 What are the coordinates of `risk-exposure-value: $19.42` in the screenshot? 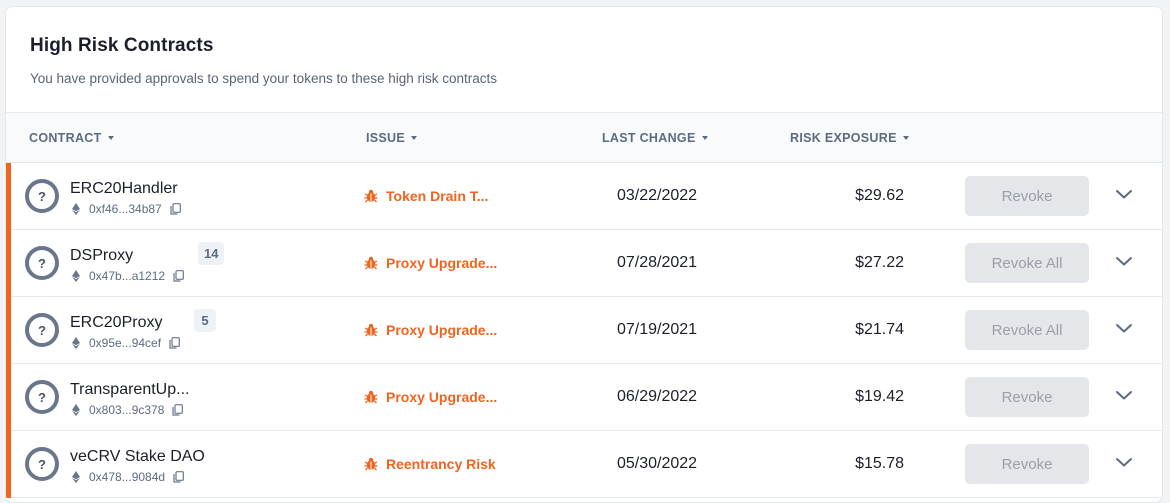 It's located at (879, 396).